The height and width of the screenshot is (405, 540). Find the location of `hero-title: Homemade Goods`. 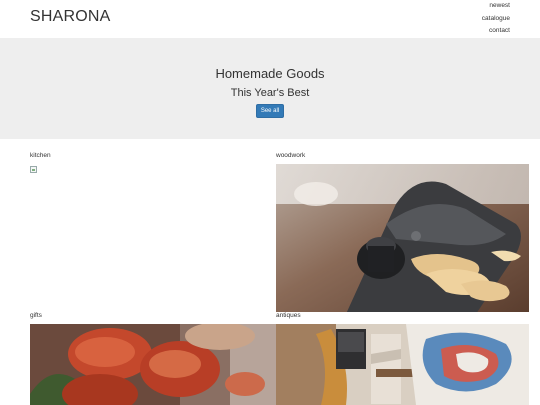

hero-title: Homemade Goods is located at coordinates (270, 73).